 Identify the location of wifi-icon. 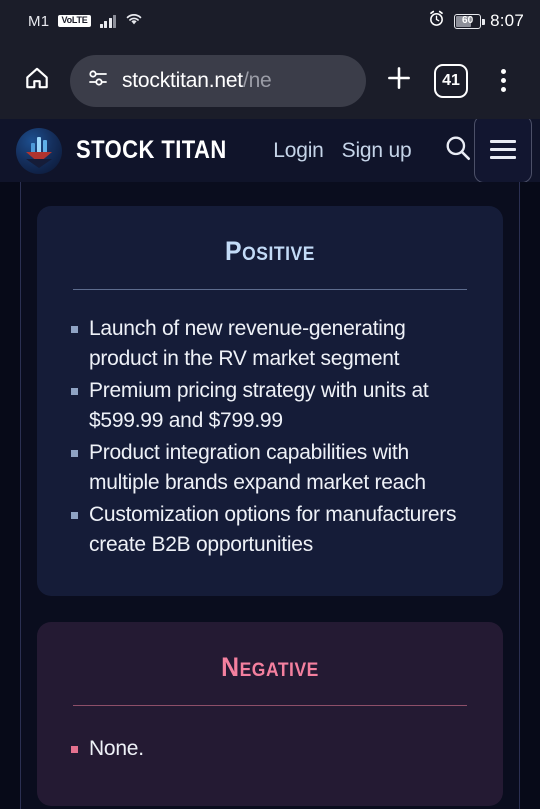
(134, 21).